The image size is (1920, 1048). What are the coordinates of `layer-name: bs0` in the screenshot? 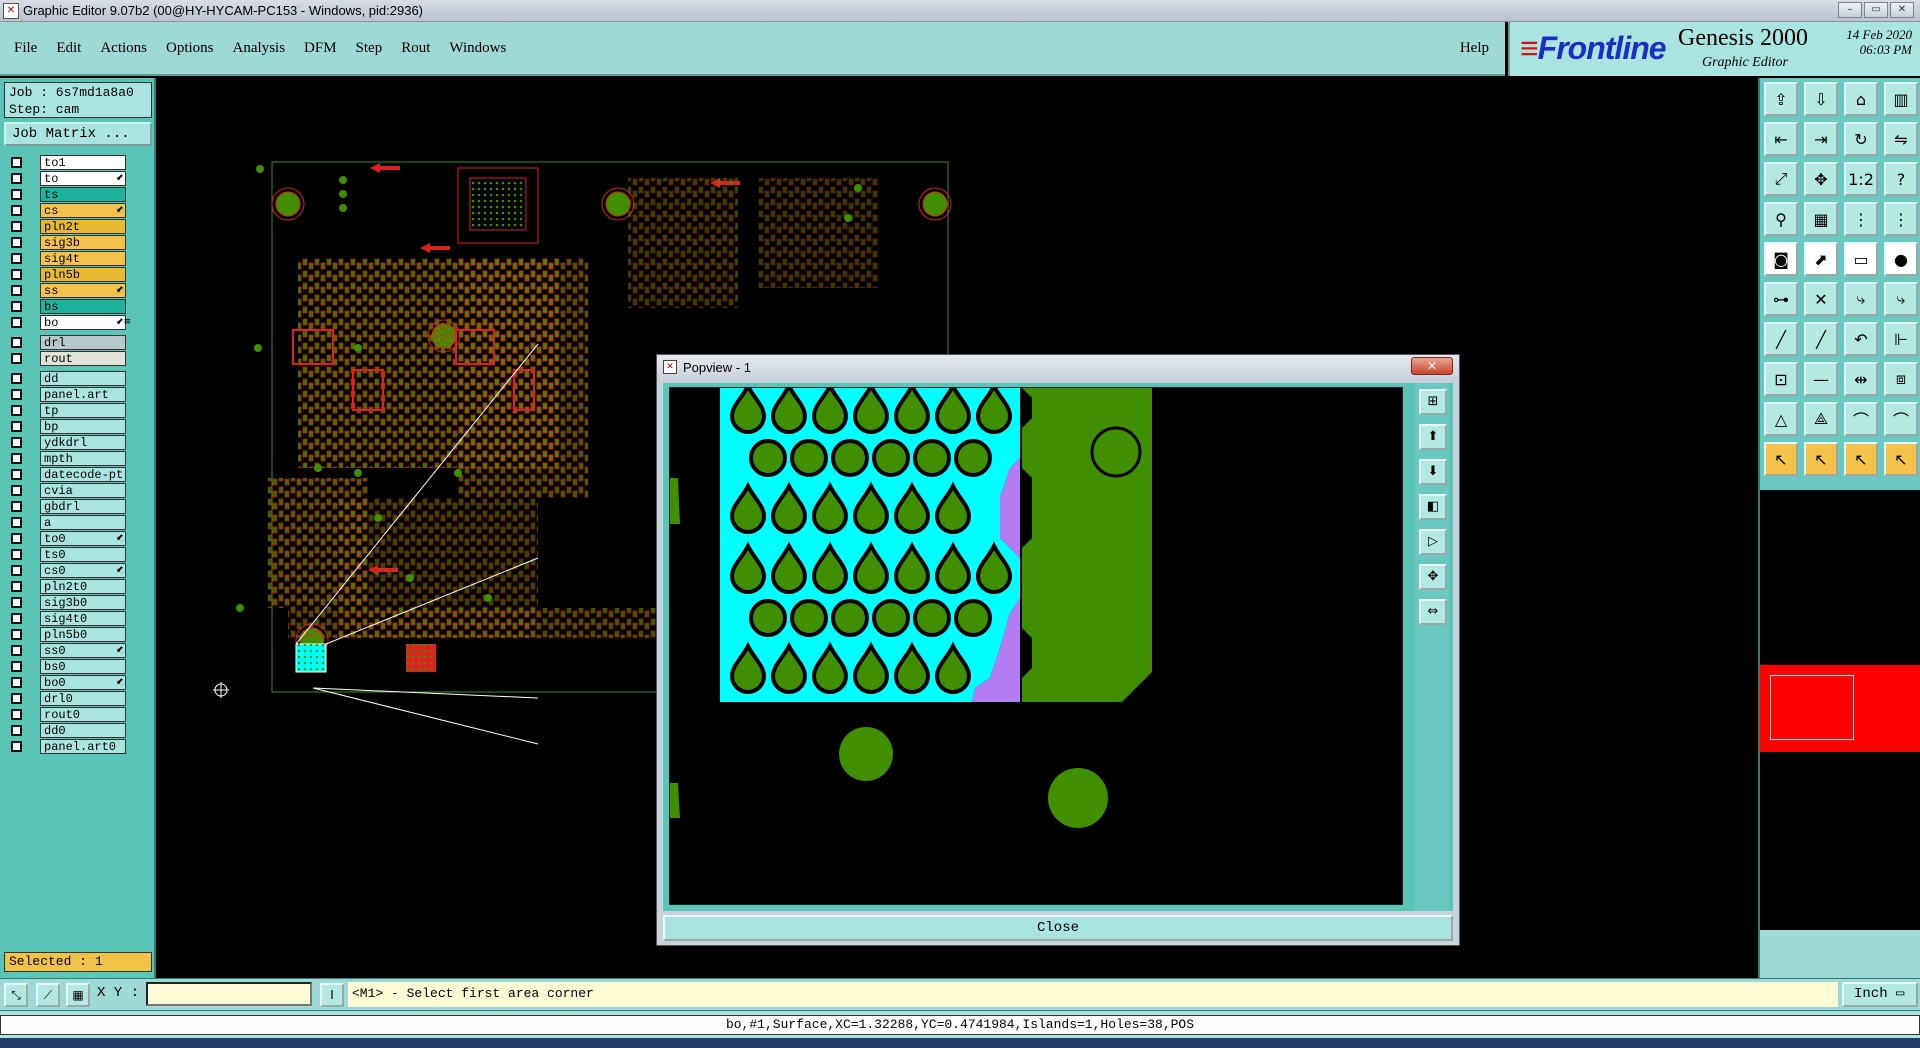 It's located at (83, 666).